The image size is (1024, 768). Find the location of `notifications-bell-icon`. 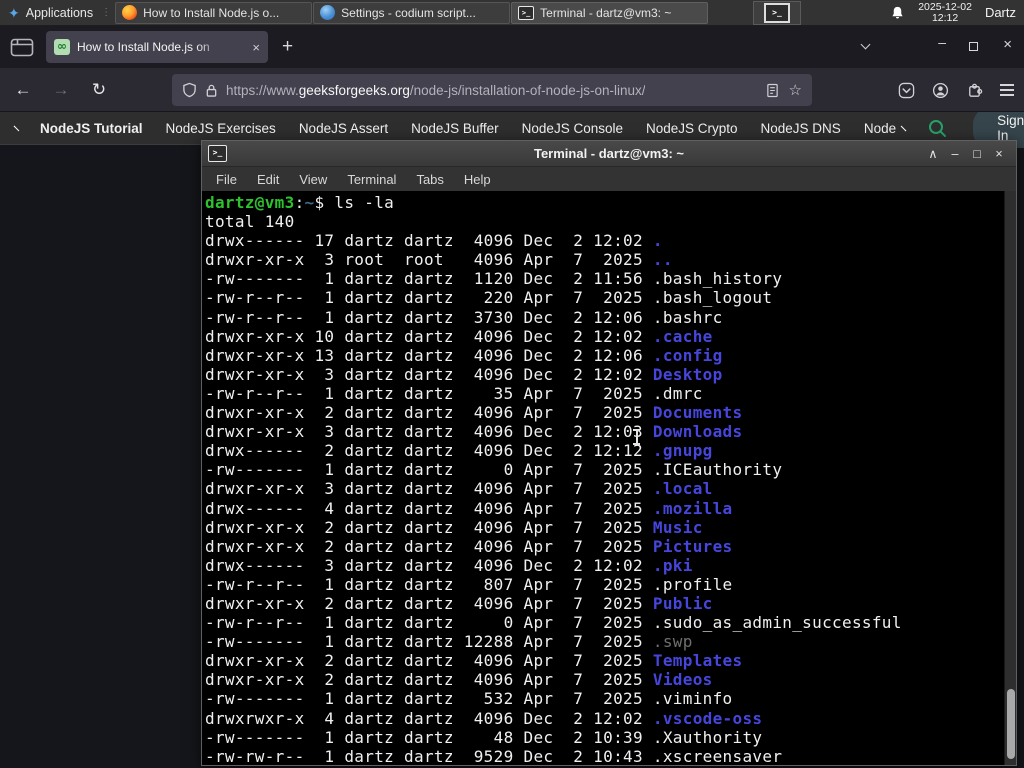

notifications-bell-icon is located at coordinates (897, 13).